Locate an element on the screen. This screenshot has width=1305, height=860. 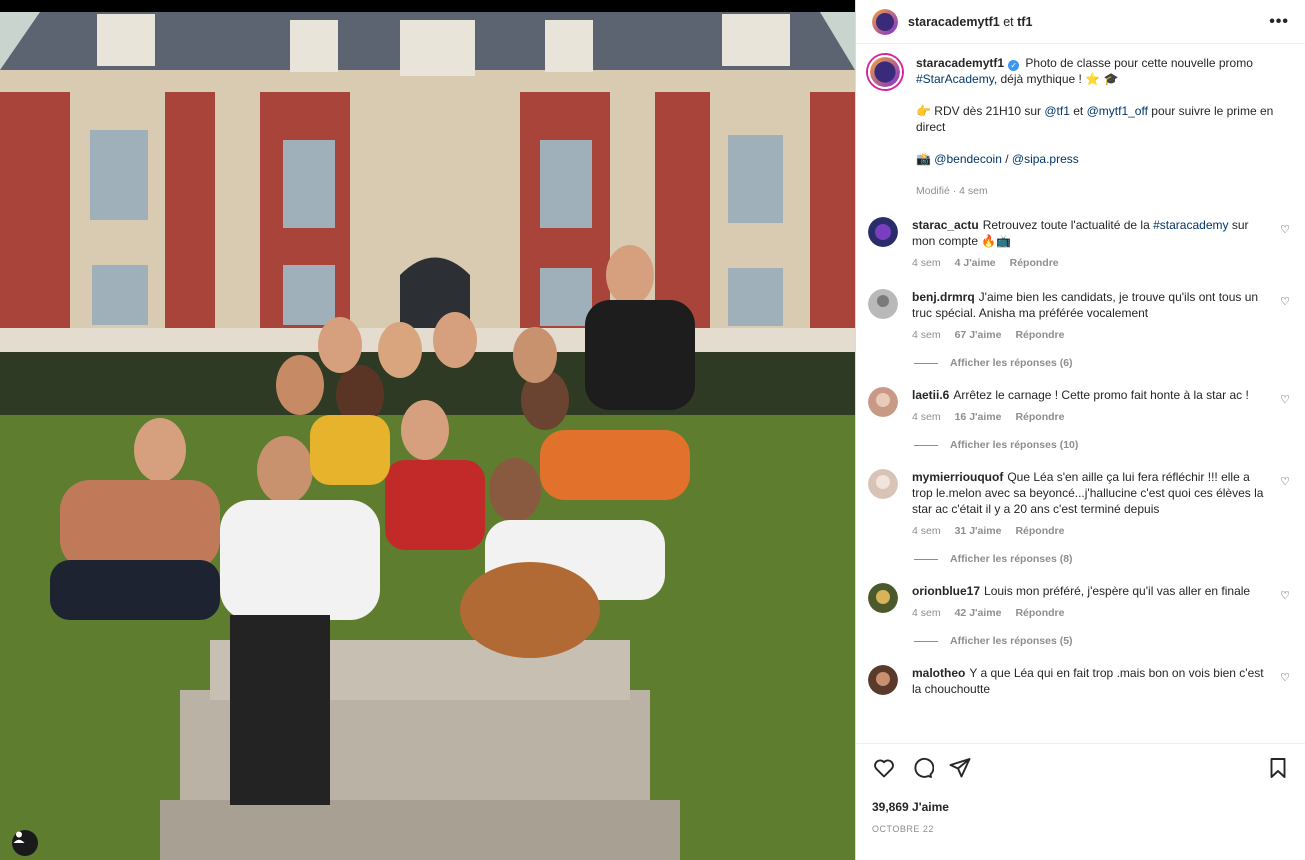
view-replies-button: Afficher les réponses (5) is located at coordinates (1102, 641).